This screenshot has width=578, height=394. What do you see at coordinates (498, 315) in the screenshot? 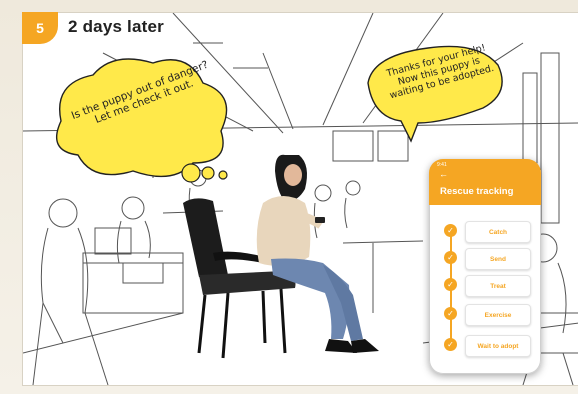
I see `step-button: Exercise` at bounding box center [498, 315].